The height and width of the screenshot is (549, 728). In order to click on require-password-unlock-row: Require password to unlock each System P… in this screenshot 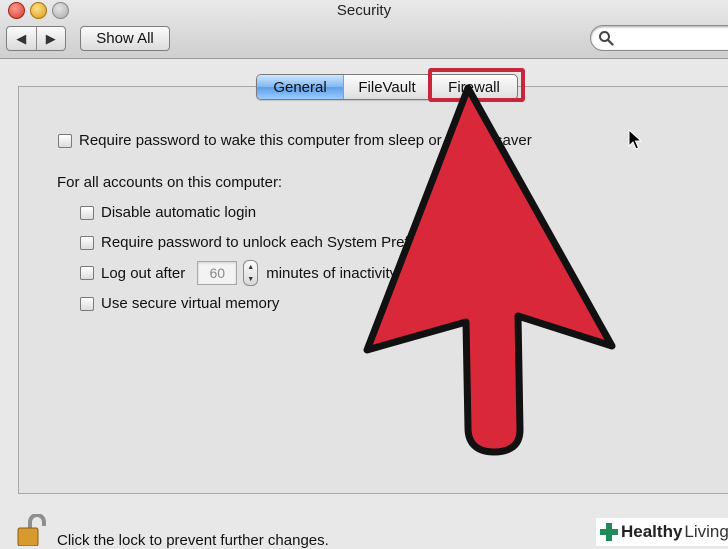, I will do `click(290, 242)`.